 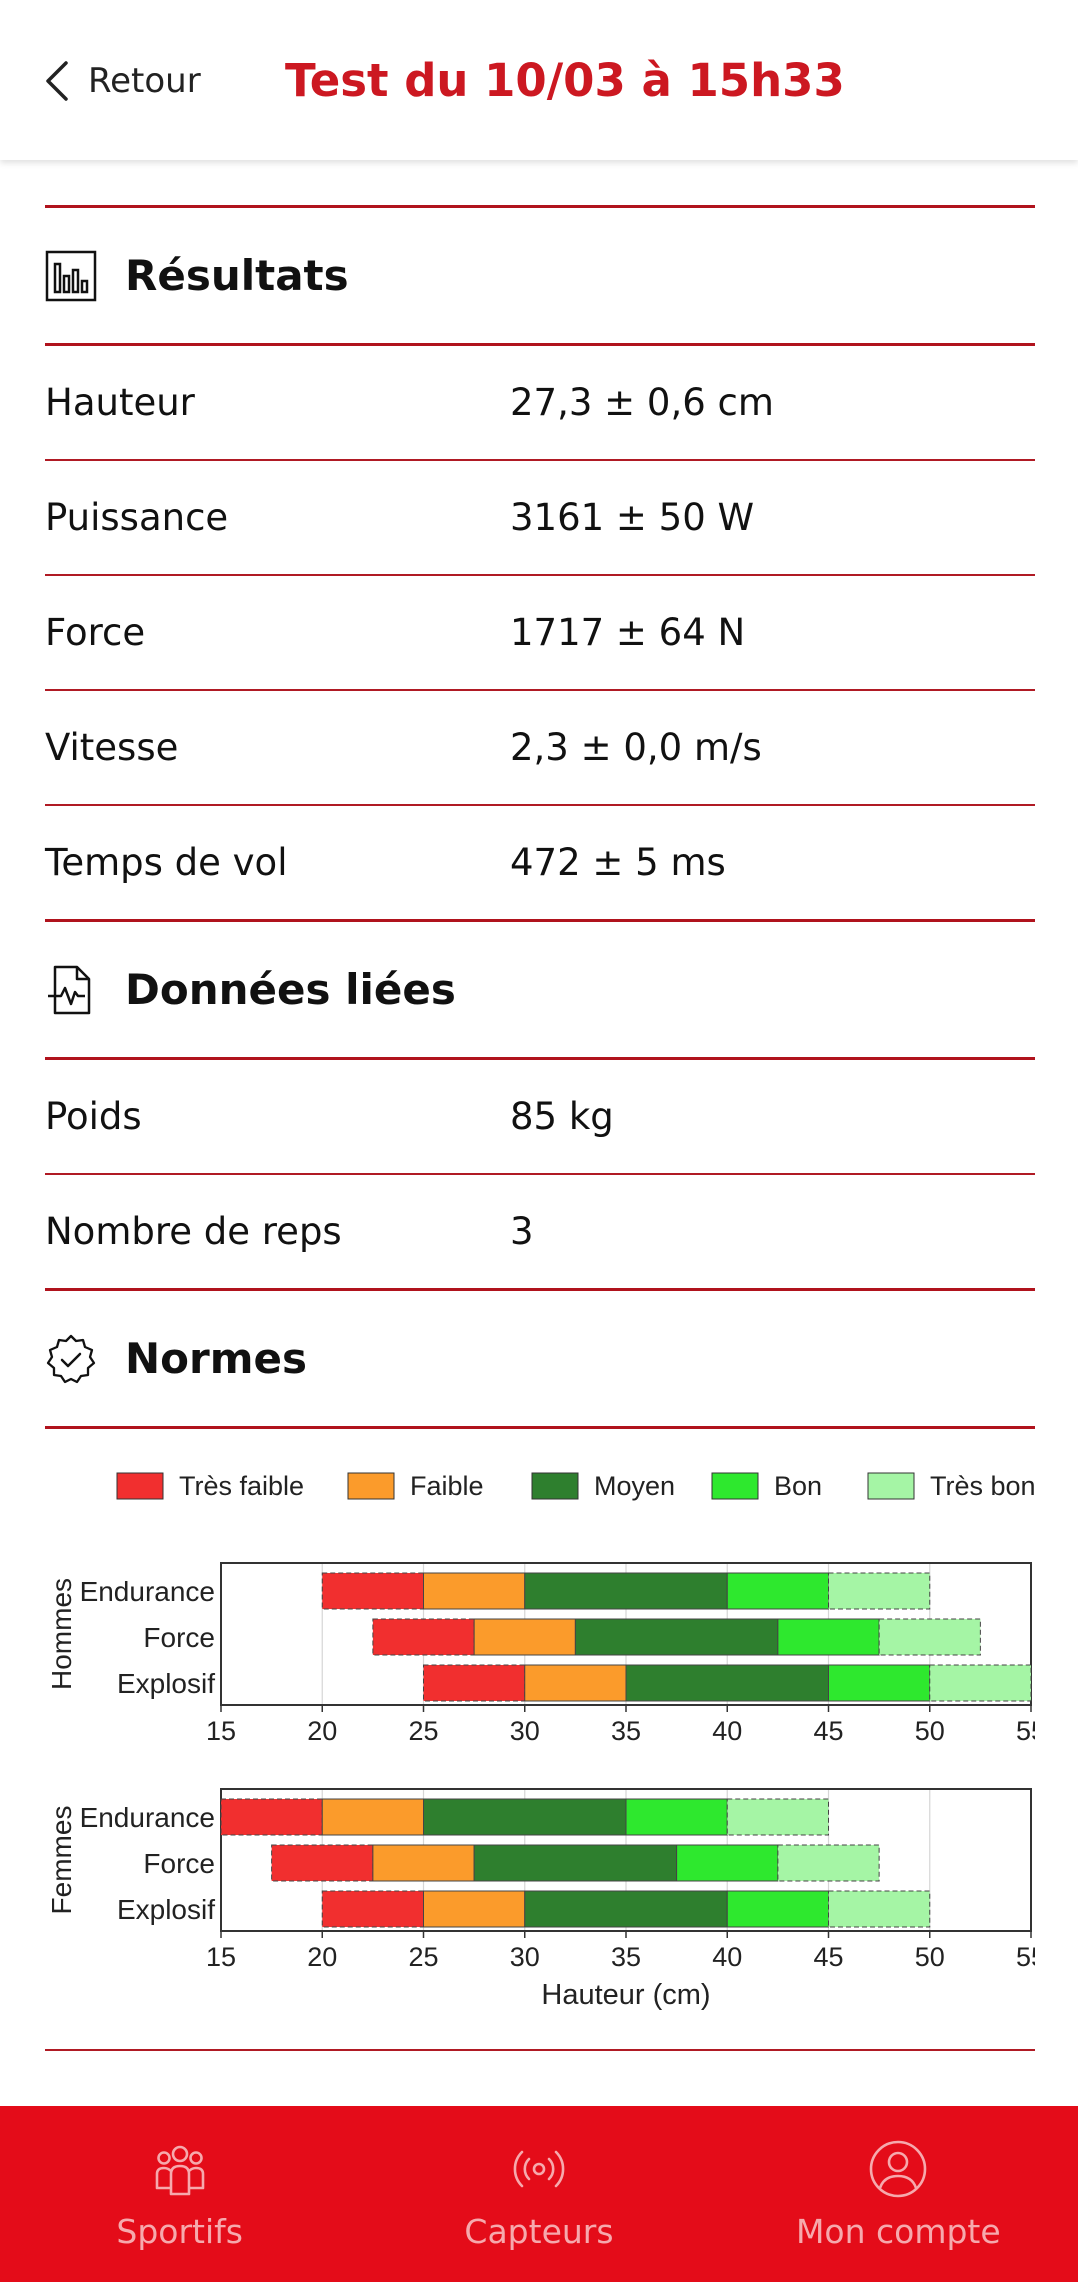 I want to click on section-linked-data-title: Données liées, so click(x=290, y=989).